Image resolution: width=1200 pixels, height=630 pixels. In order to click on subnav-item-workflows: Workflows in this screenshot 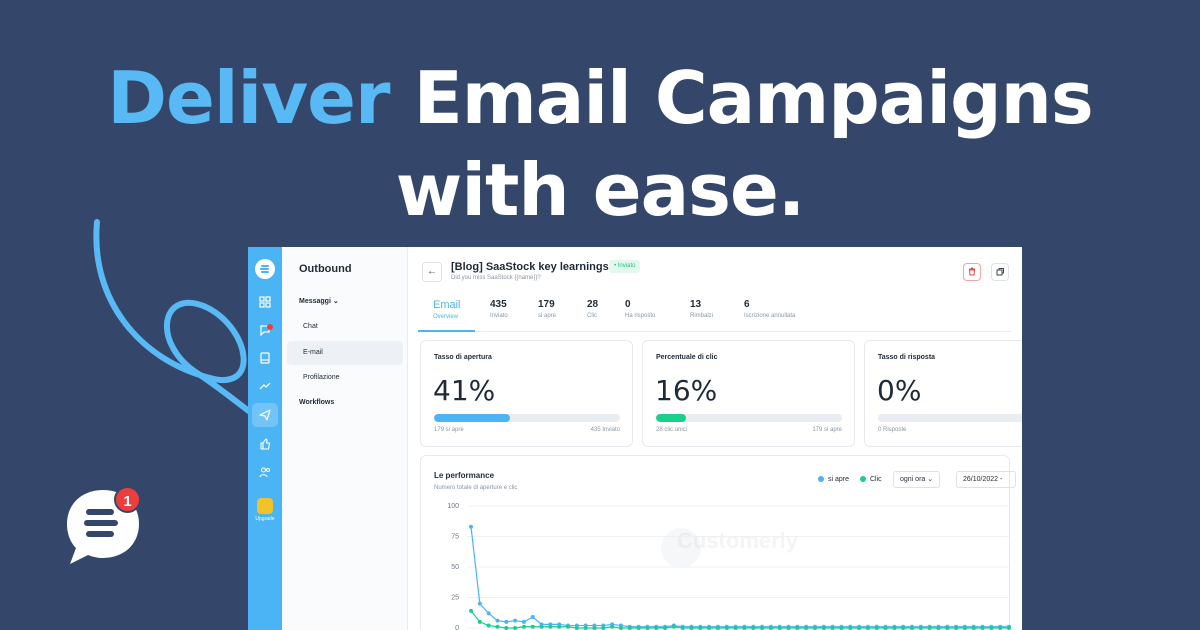, I will do `click(316, 402)`.